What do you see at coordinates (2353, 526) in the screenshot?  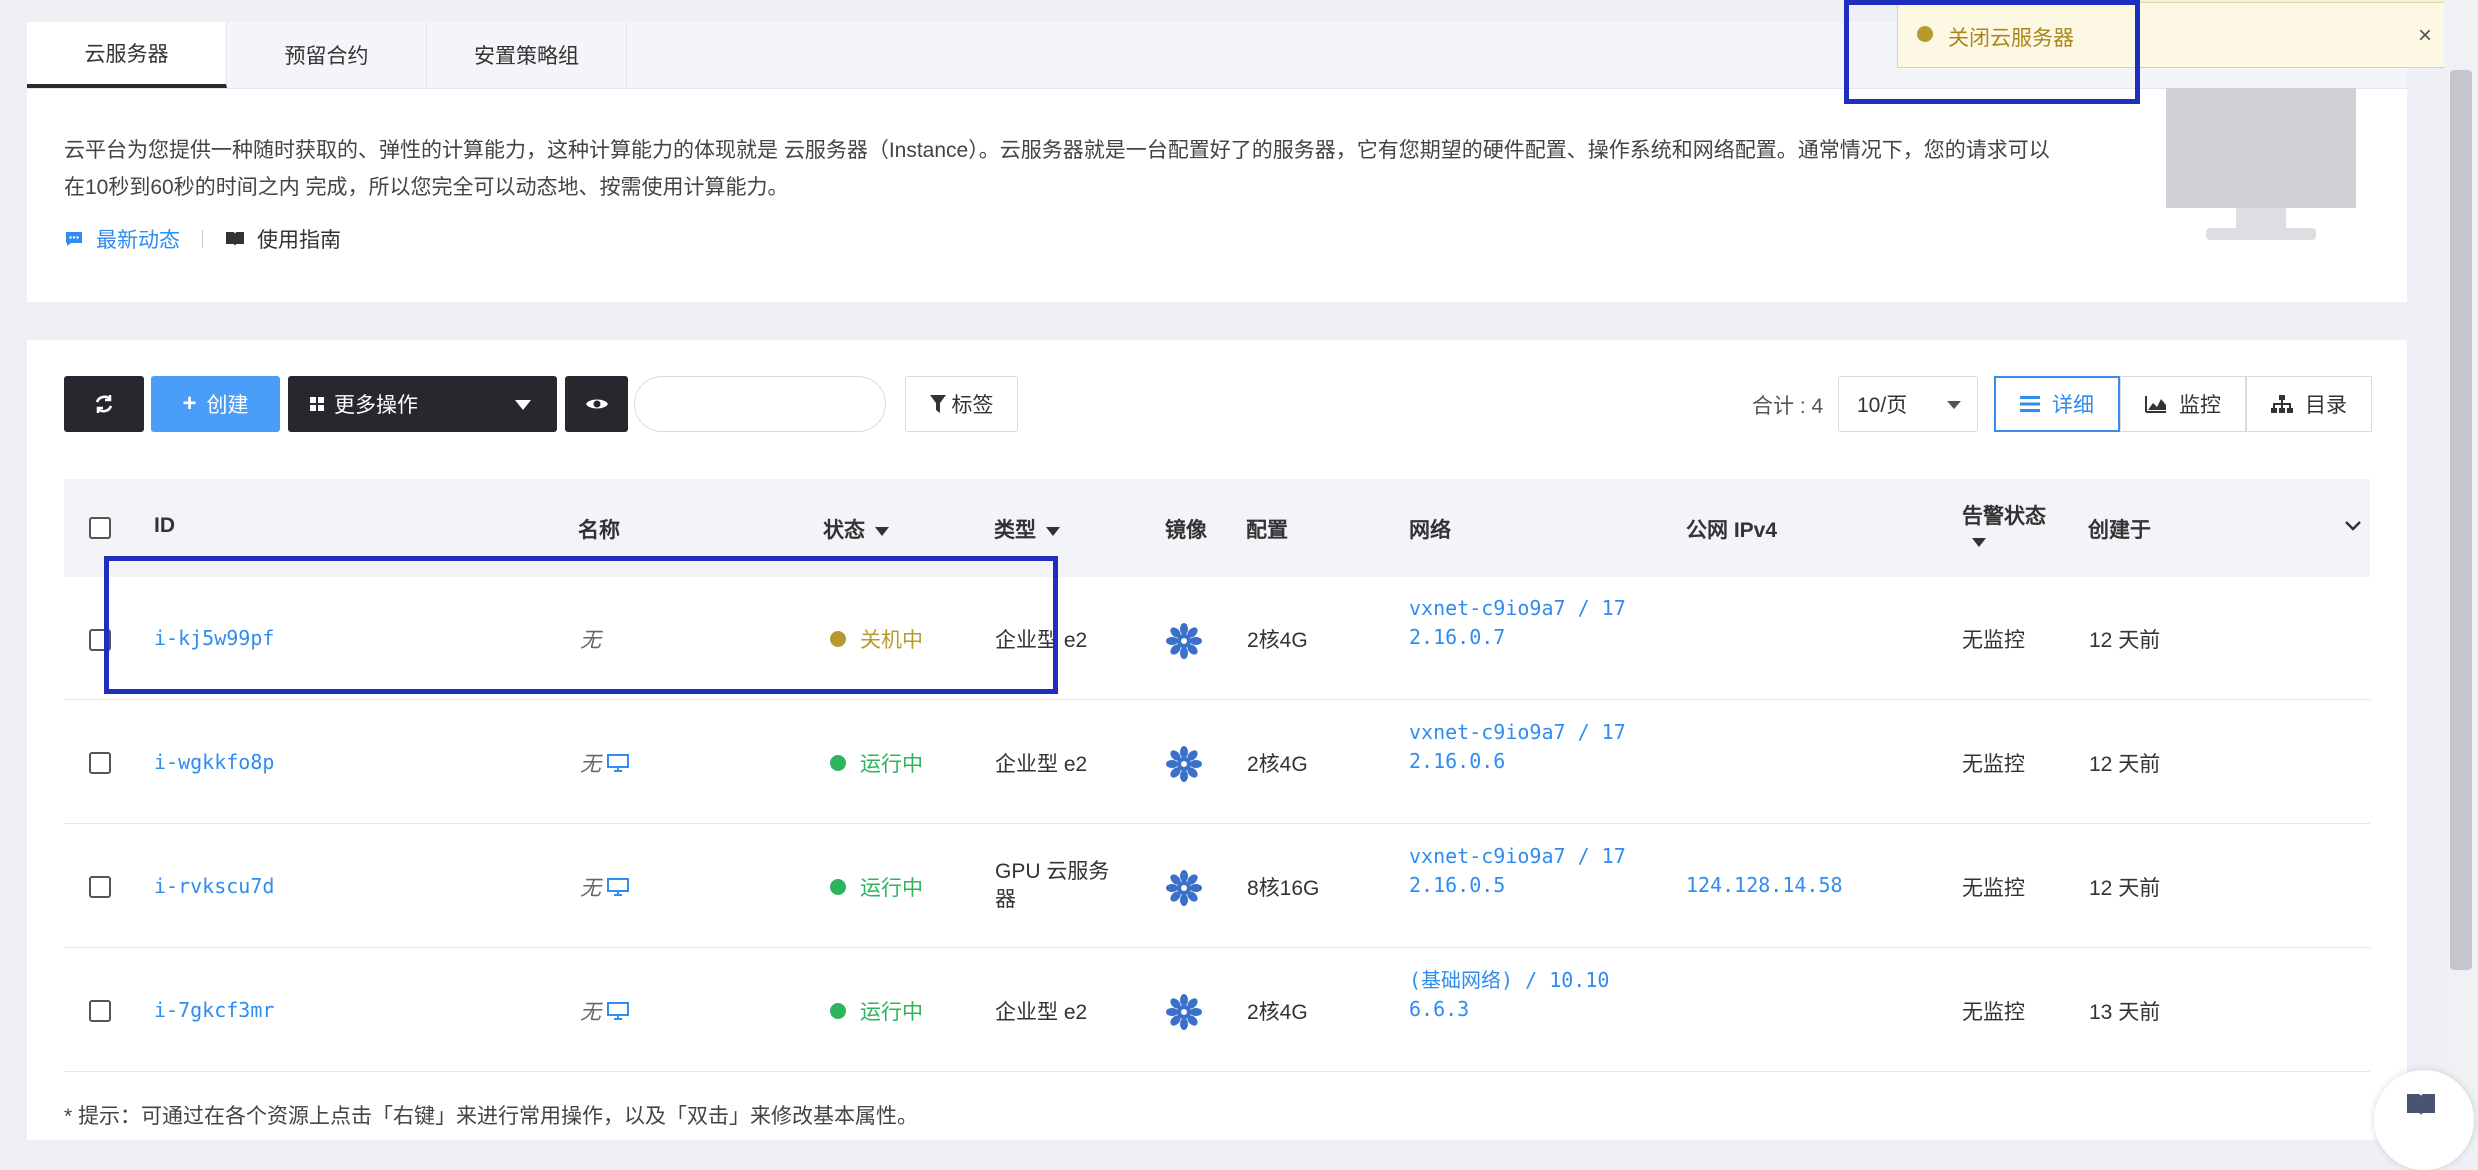 I see `column-settings-chevron-icon` at bounding box center [2353, 526].